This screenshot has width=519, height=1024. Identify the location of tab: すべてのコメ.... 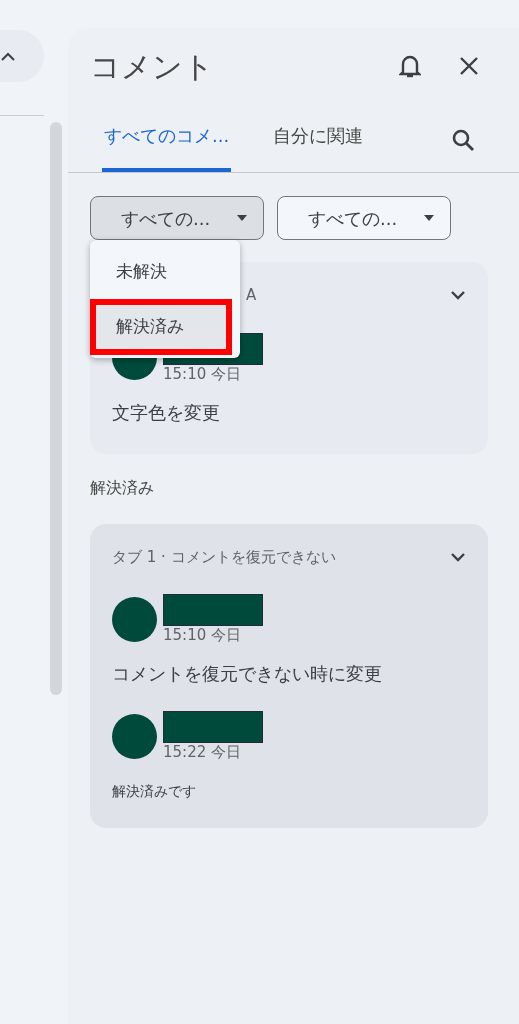
(167, 137).